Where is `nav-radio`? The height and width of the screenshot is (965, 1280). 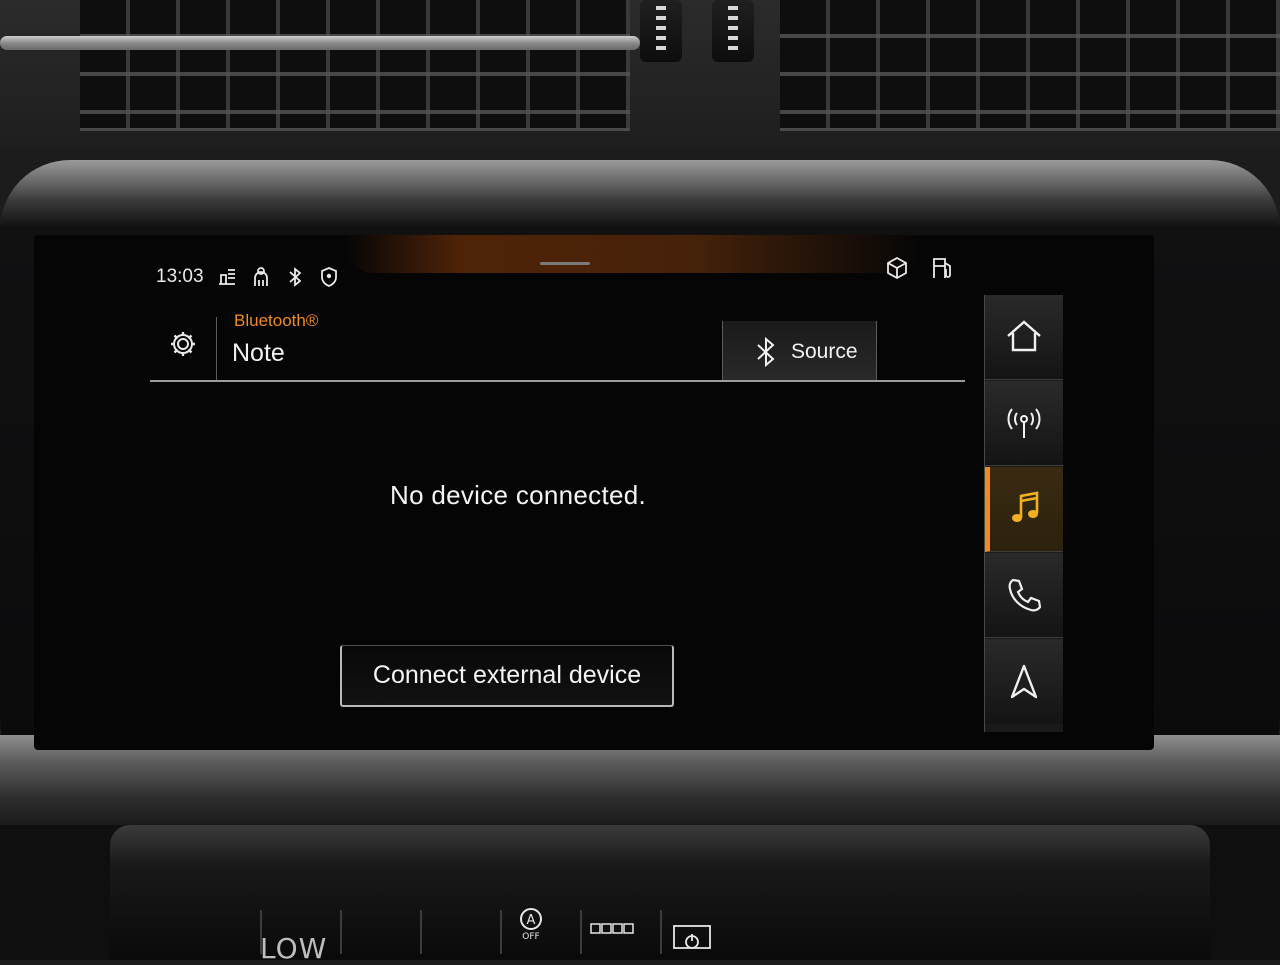 nav-radio is located at coordinates (1024, 423).